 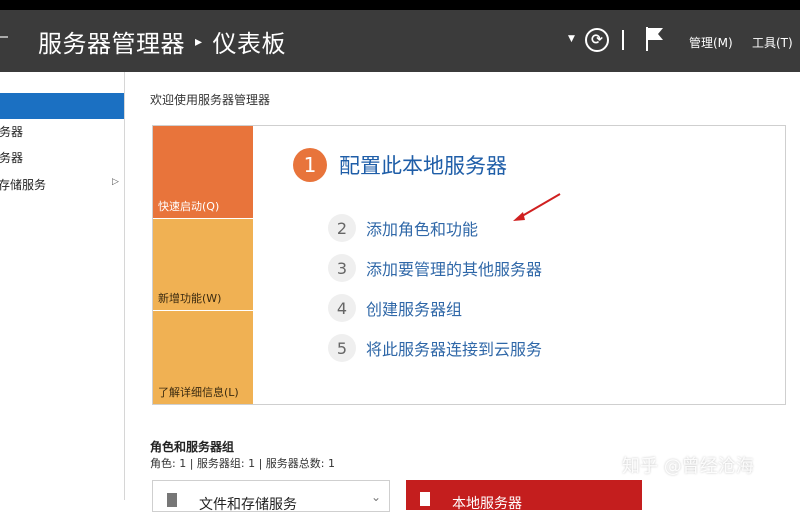 What do you see at coordinates (423, 165) in the screenshot?
I see `step-link: 配置此本地服务器` at bounding box center [423, 165].